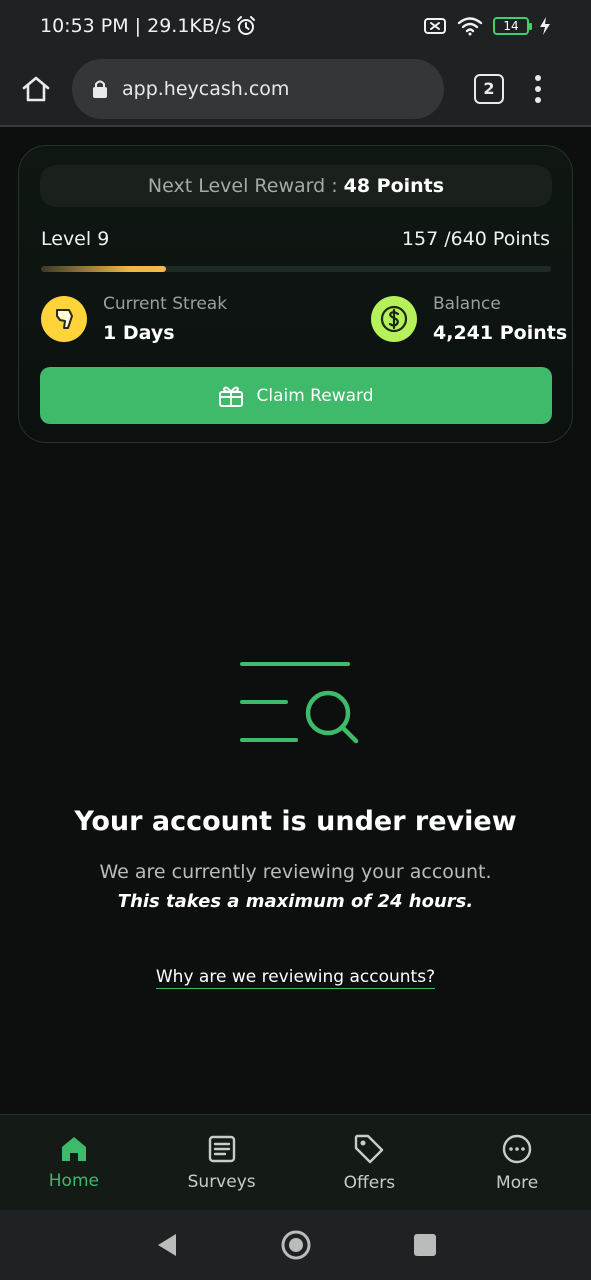 Image resolution: width=591 pixels, height=1280 pixels. I want to click on balance-icon, so click(394, 319).